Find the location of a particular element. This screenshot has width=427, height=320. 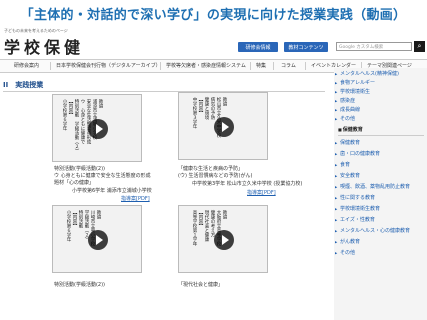

nav-item-archive: 日本学校保健会刊行物（デジタルアーカイブ） is located at coordinates (108, 66).